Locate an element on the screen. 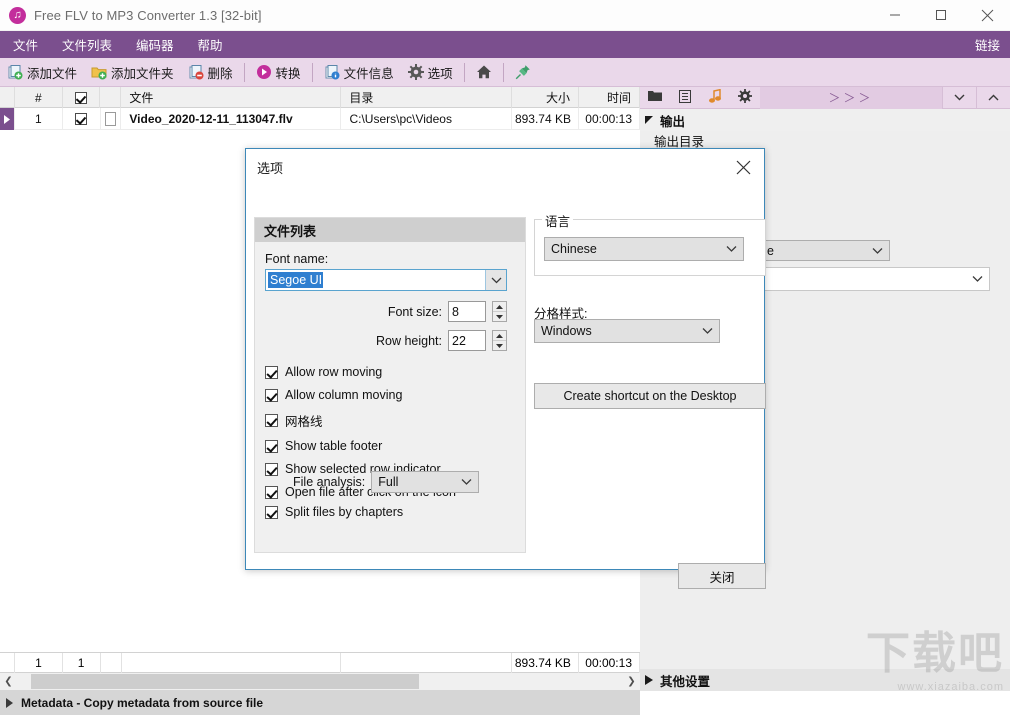  tab-list is located at coordinates (685, 98).